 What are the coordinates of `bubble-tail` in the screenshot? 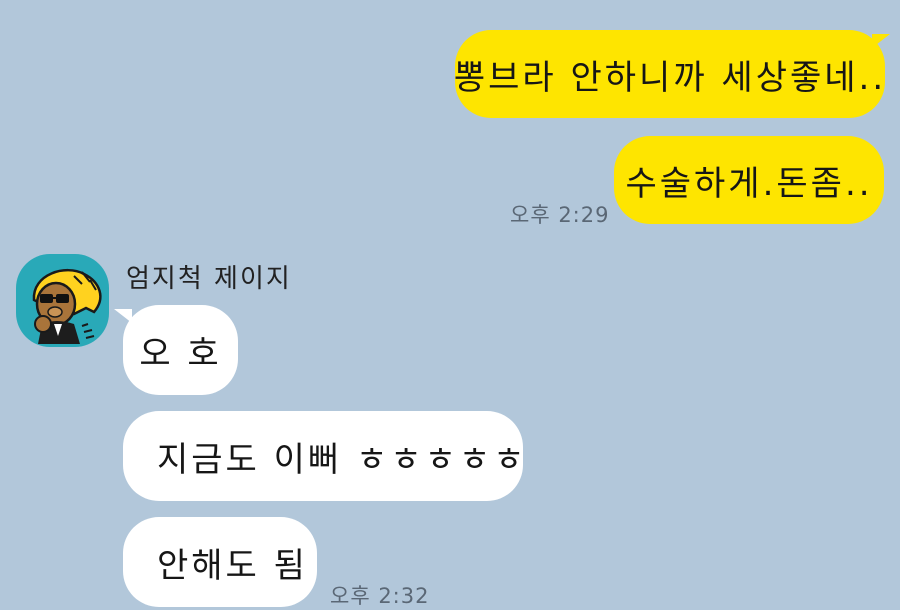 It's located at (881, 41).